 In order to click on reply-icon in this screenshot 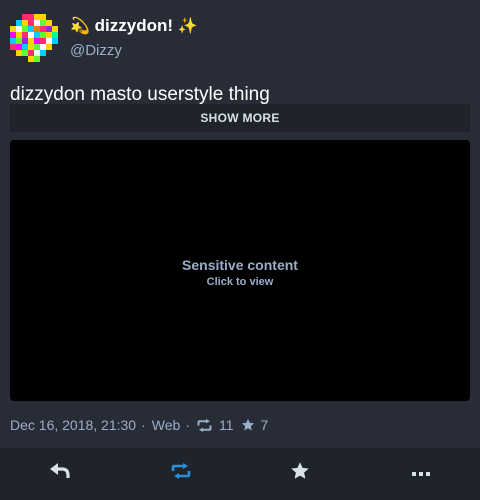, I will do `click(60, 473)`.